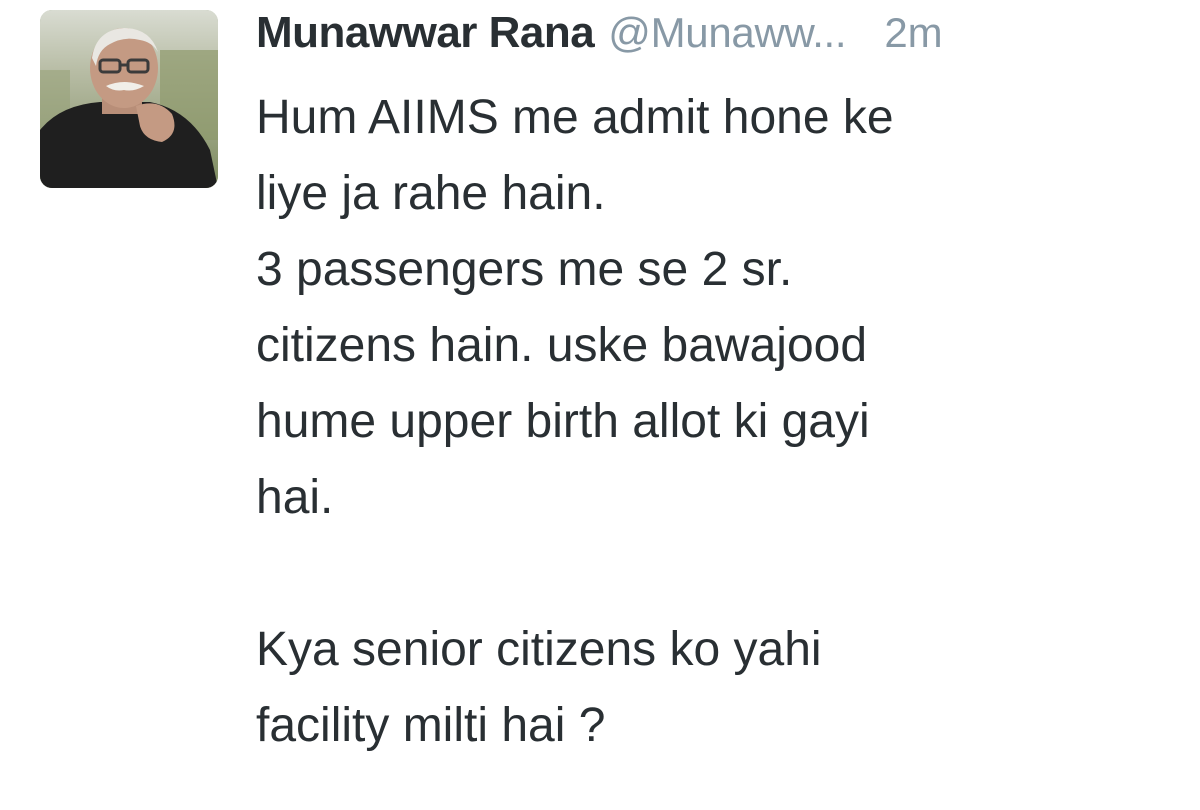 The height and width of the screenshot is (810, 1200). I want to click on tweet-text-line: Kya senior citizens ko yahi, so click(539, 649).